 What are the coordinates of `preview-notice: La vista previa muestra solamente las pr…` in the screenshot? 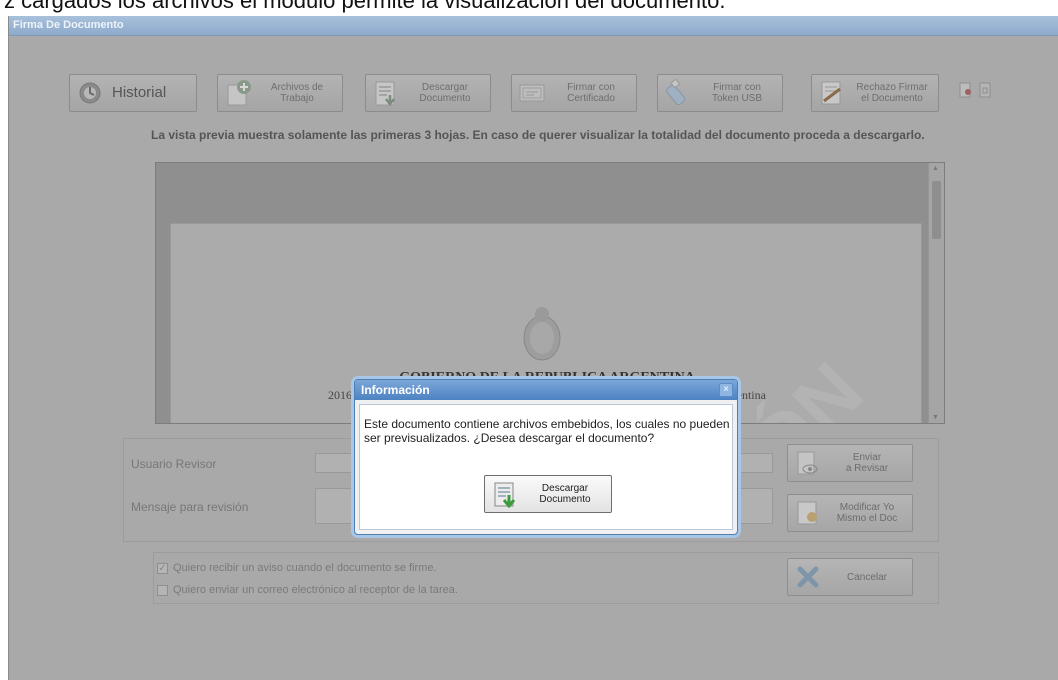 It's located at (538, 135).